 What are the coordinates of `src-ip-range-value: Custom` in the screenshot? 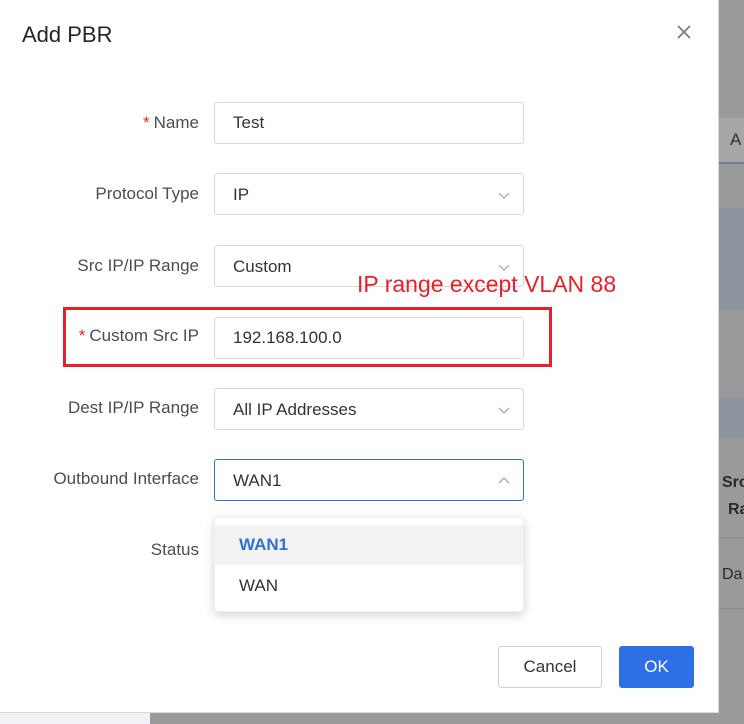 It's located at (262, 266).